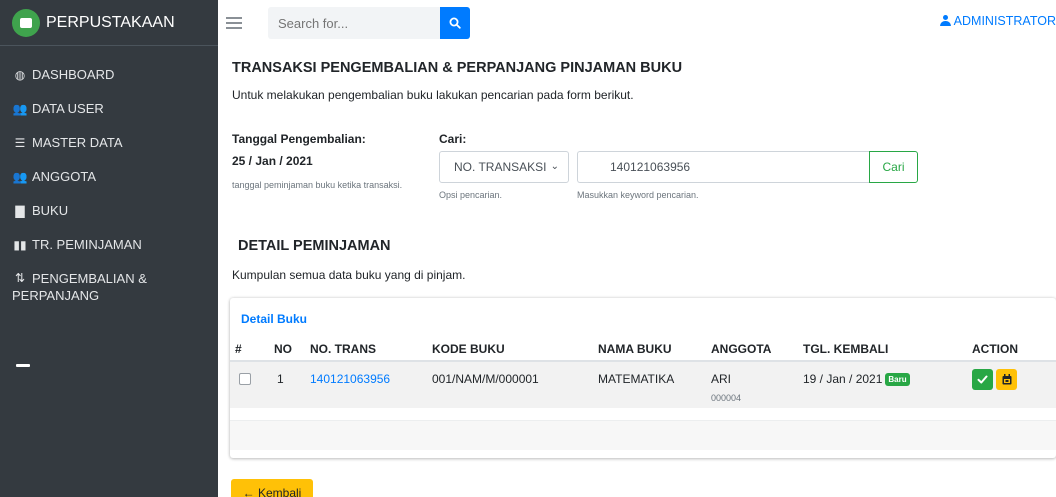 The image size is (1056, 497). Describe the element at coordinates (73, 74) in the screenshot. I see `sidebar-item-label: DASHBOARD` at that location.